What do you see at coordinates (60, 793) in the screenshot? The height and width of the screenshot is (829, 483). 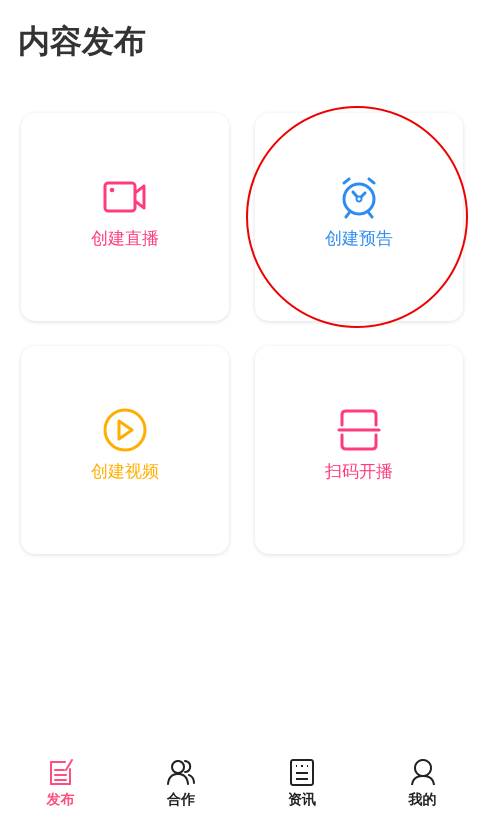 I see `tab-bar-item: 发布` at bounding box center [60, 793].